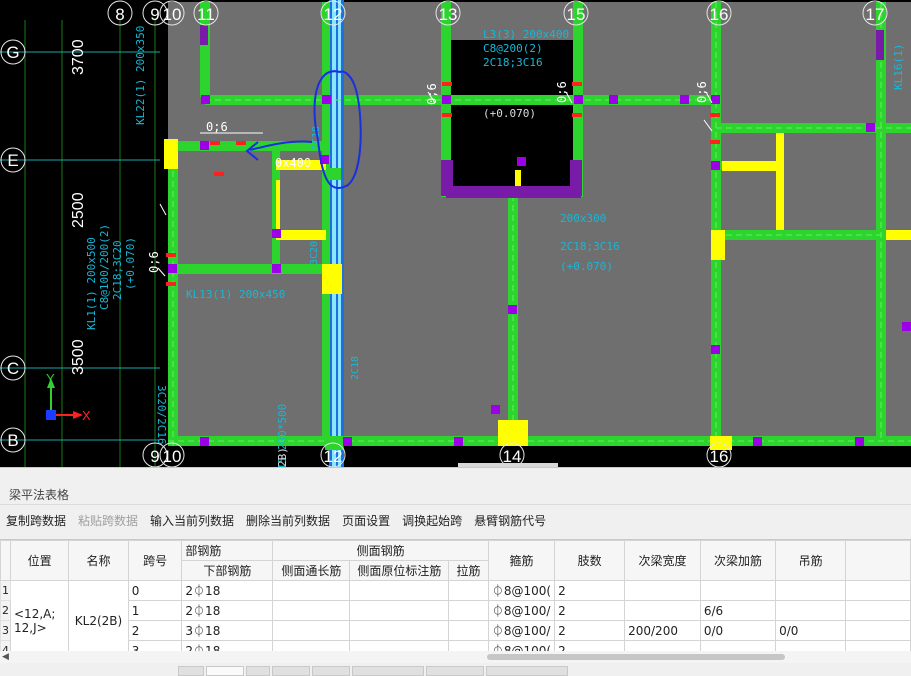  What do you see at coordinates (288, 521) in the screenshot?
I see `delete-column-button: 删除当前列数据` at bounding box center [288, 521].